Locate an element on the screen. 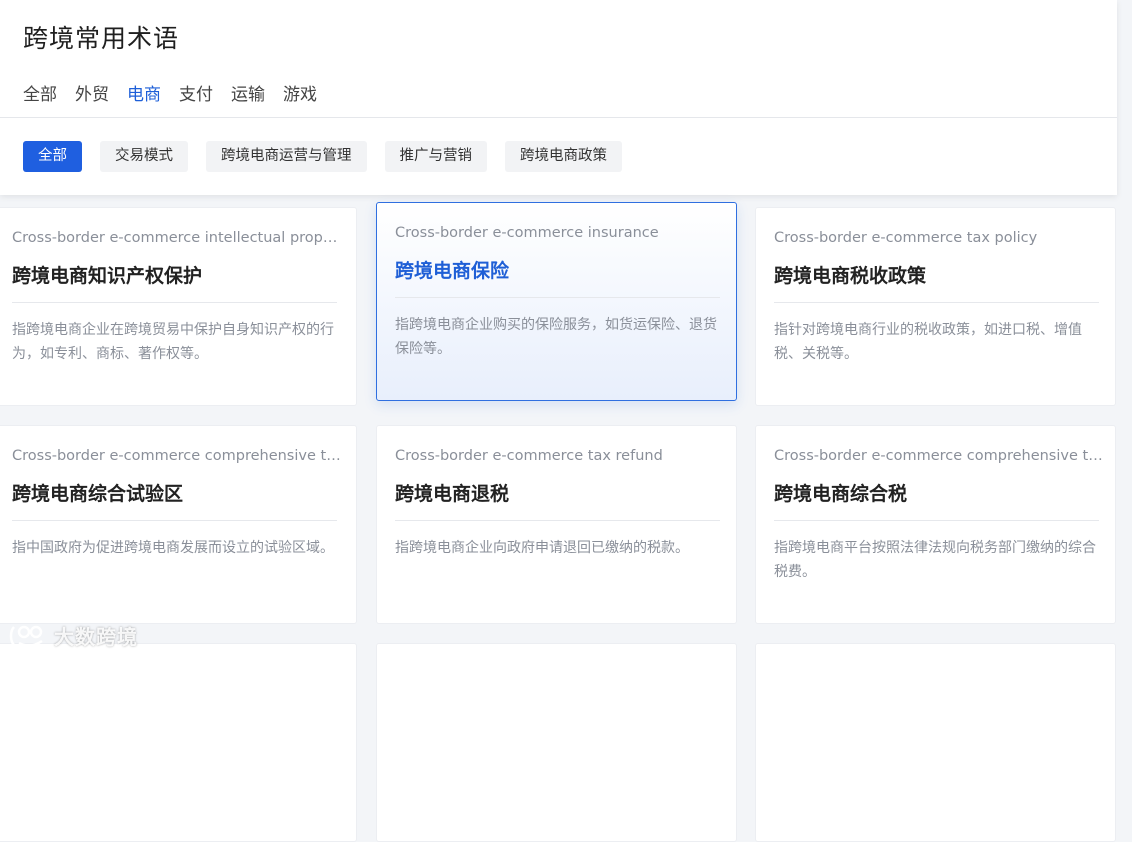 Image resolution: width=1132 pixels, height=842 pixels. card-english-term: Cross-border e-commerce tax policy is located at coordinates (906, 238).